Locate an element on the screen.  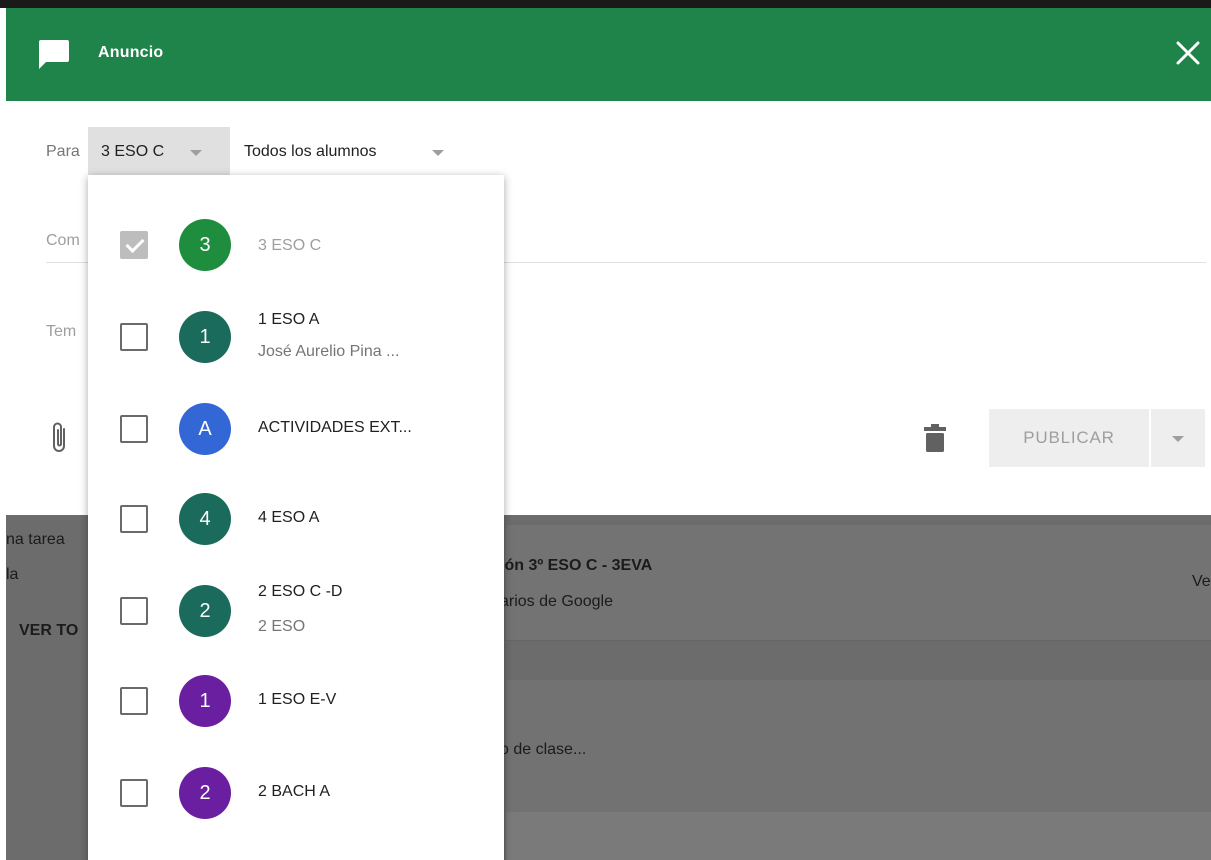
class-name: 1 ESO A is located at coordinates (289, 319).